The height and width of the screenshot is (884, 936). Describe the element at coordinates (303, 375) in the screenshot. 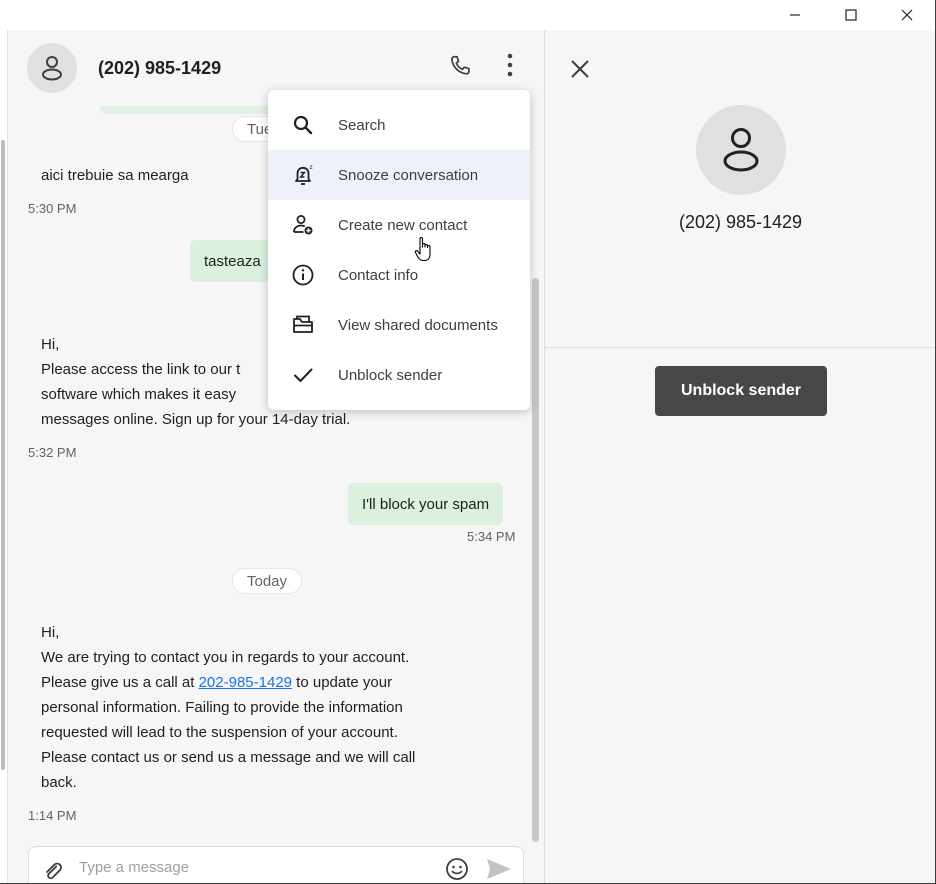

I see `check-icon` at that location.